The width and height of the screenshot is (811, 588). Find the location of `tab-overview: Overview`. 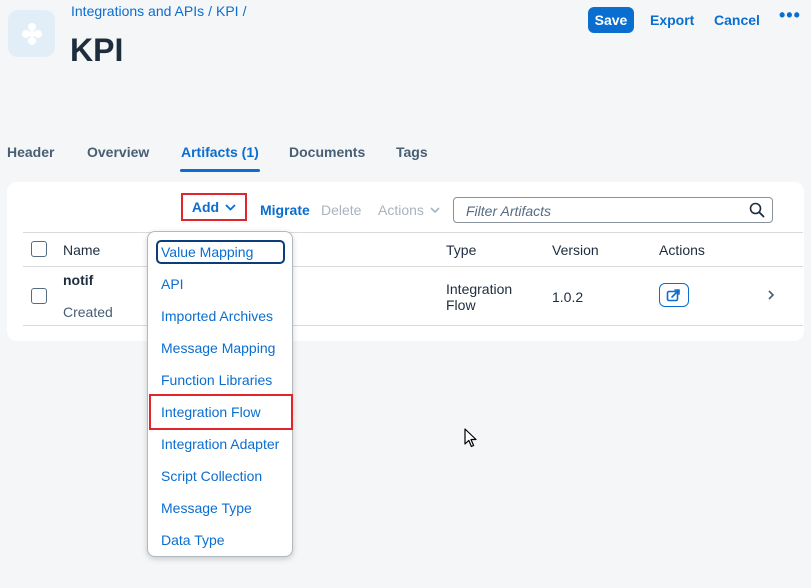

tab-overview: Overview is located at coordinates (118, 152).